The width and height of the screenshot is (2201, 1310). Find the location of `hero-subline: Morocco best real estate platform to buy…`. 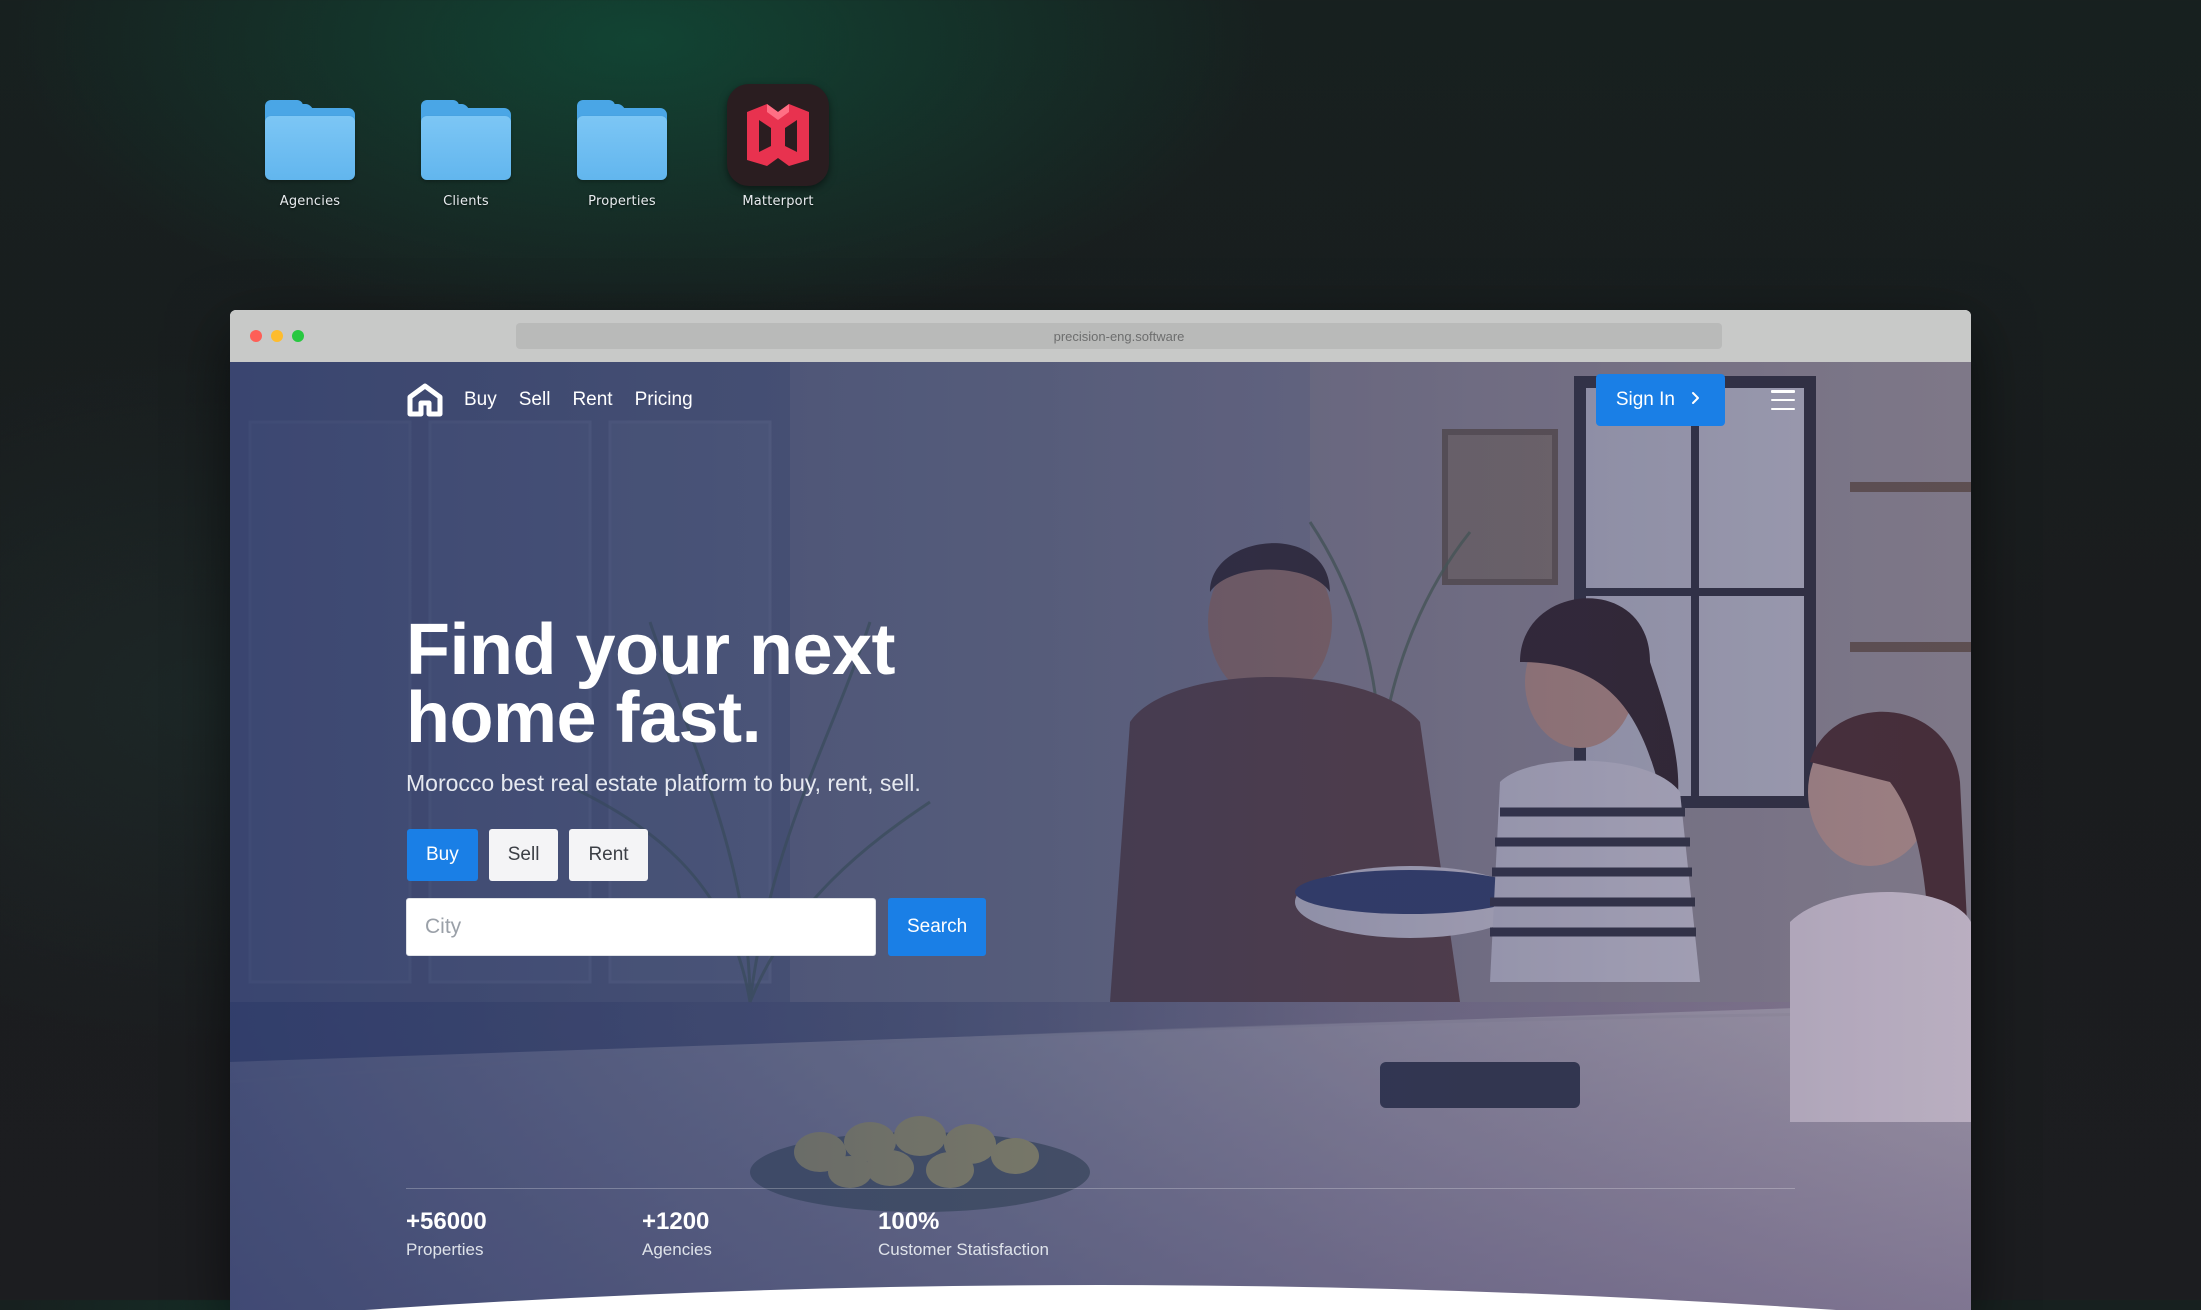

hero-subline: Morocco best real estate platform to buy… is located at coordinates (663, 783).